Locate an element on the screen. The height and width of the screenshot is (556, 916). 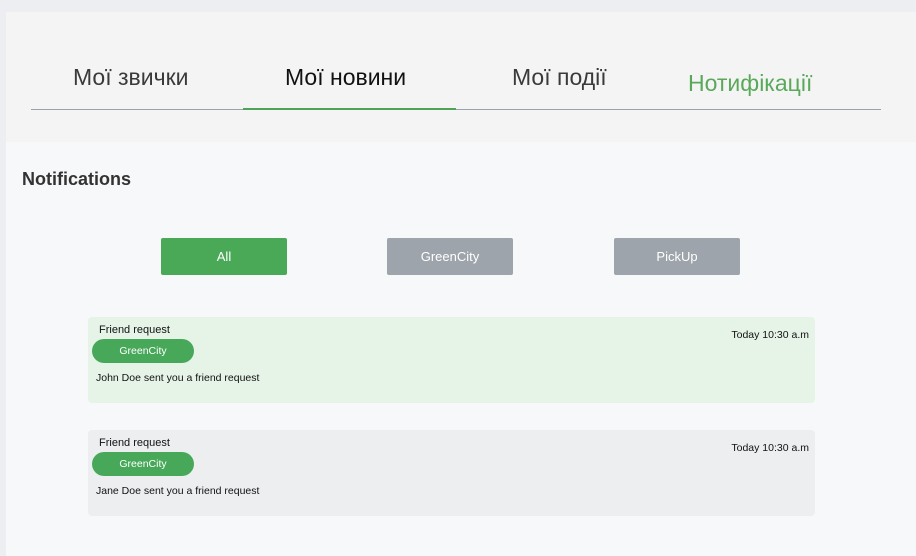
tab-notifications: Нотифікації is located at coordinates (750, 83).